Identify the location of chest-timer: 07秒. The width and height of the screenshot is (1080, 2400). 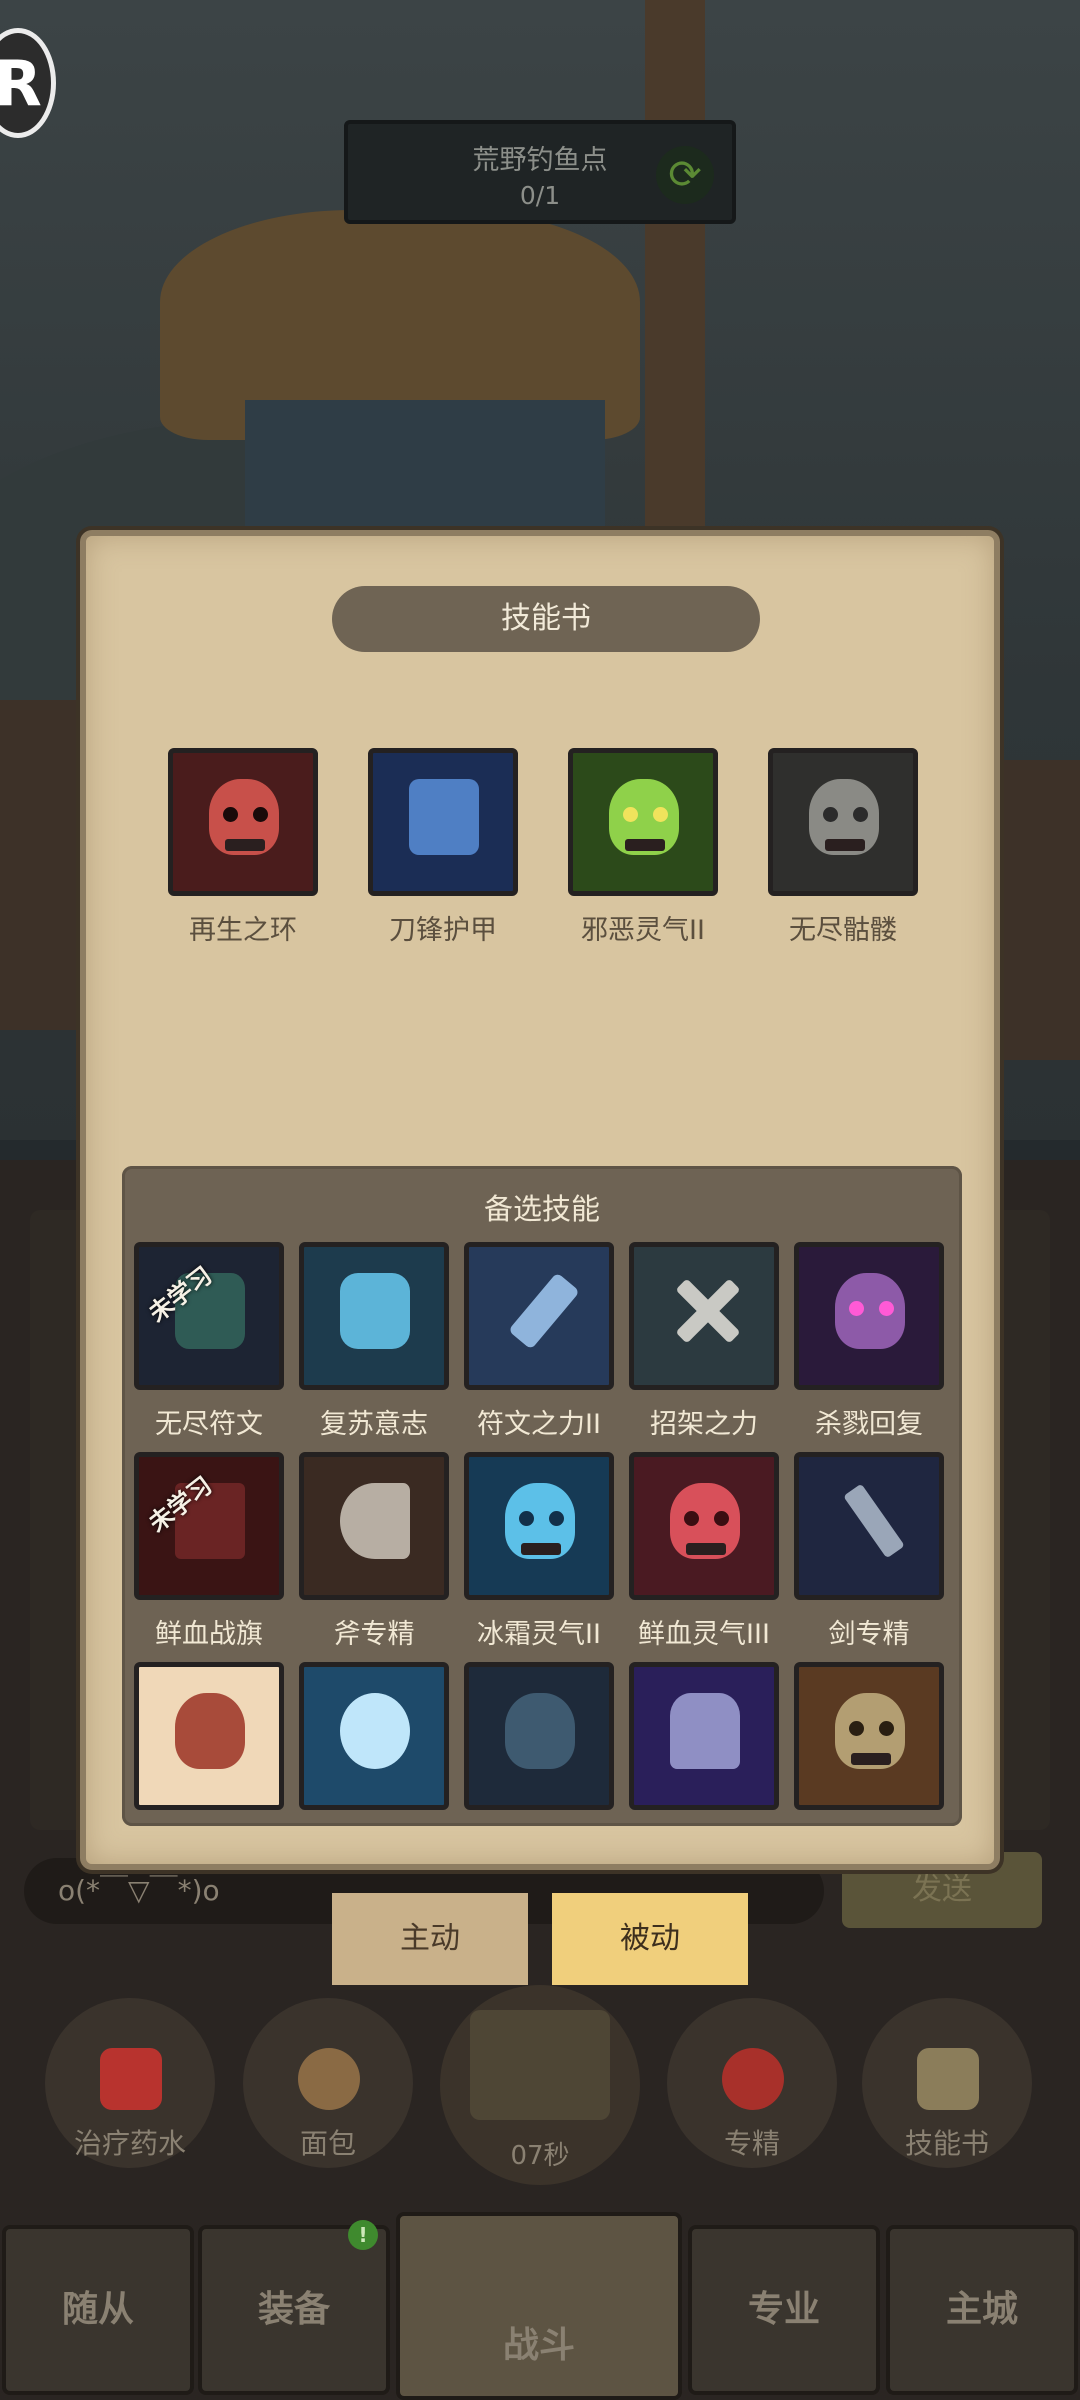
(540, 2156).